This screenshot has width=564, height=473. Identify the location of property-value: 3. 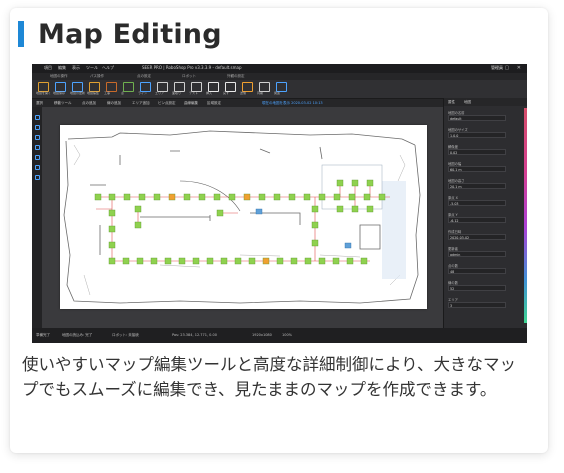
(477, 305).